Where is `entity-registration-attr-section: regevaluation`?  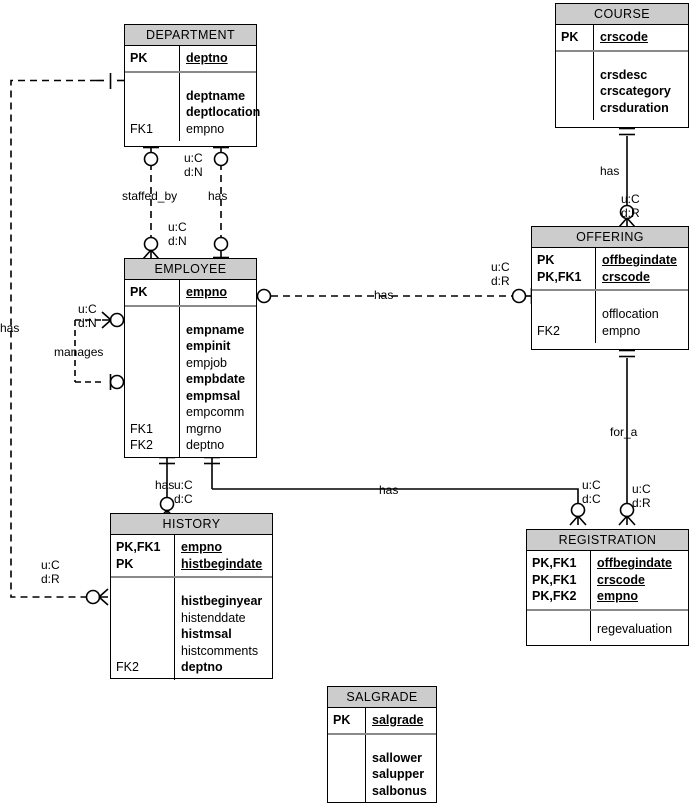
entity-registration-attr-section: regevaluation is located at coordinates (607, 626).